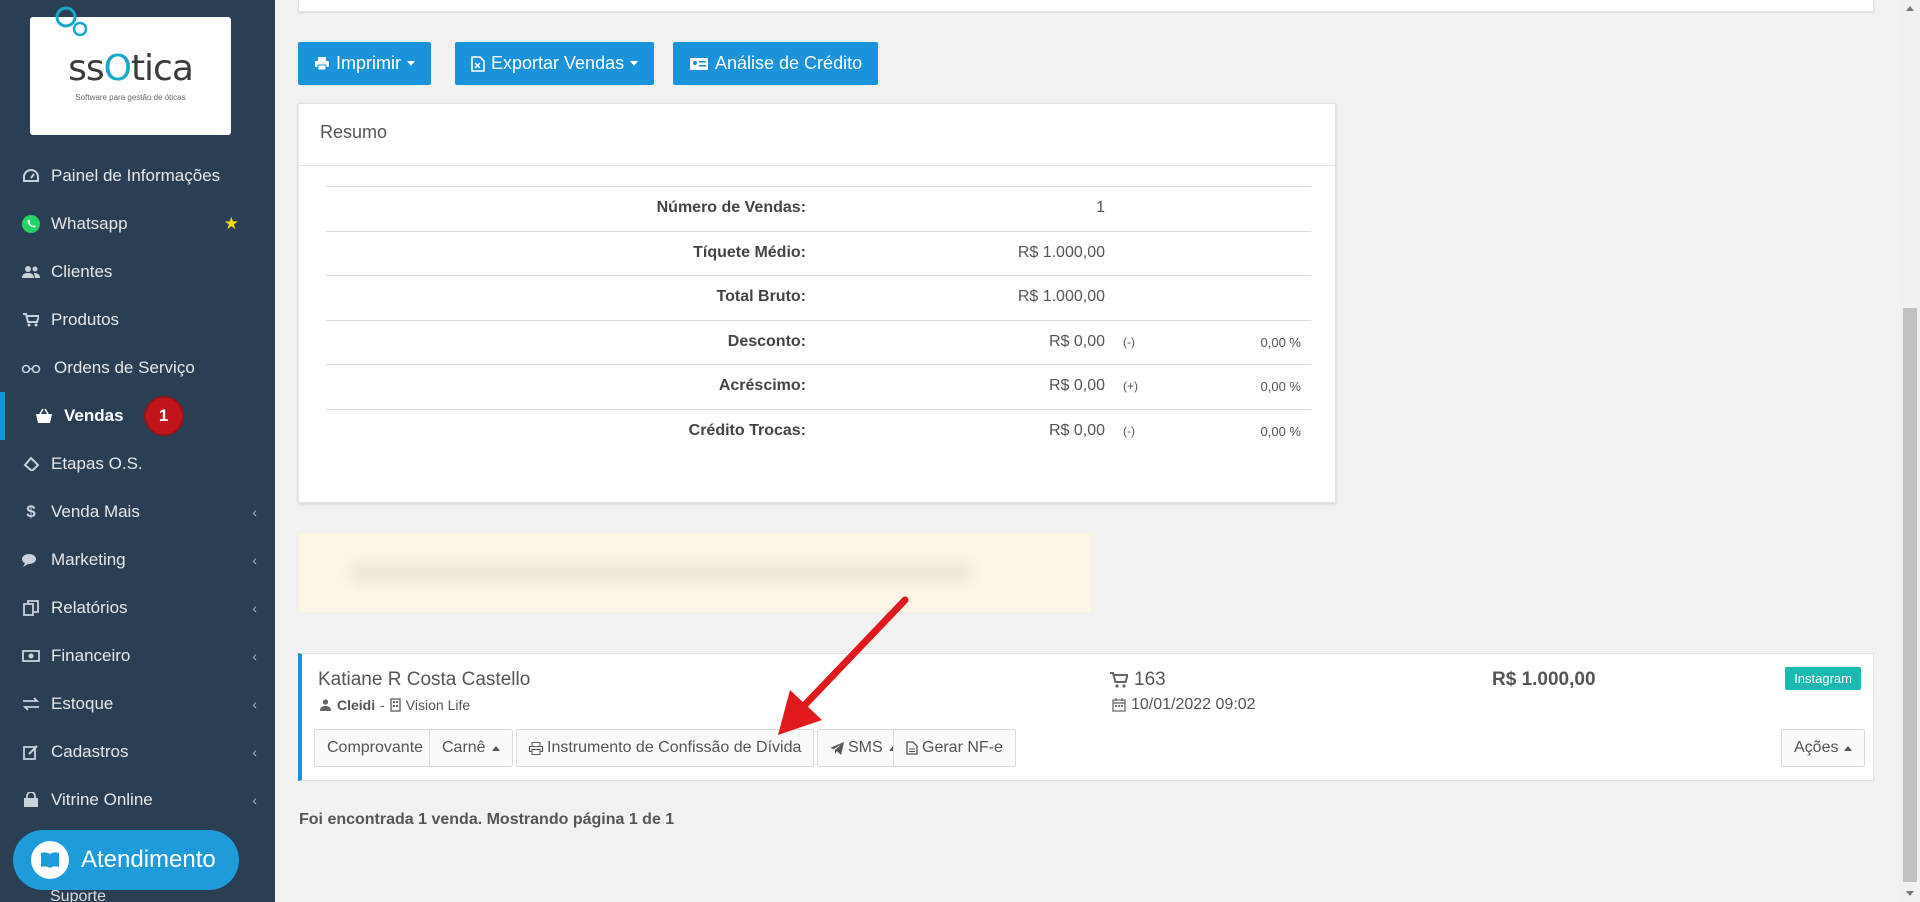  I want to click on chat-icon, so click(31, 560).